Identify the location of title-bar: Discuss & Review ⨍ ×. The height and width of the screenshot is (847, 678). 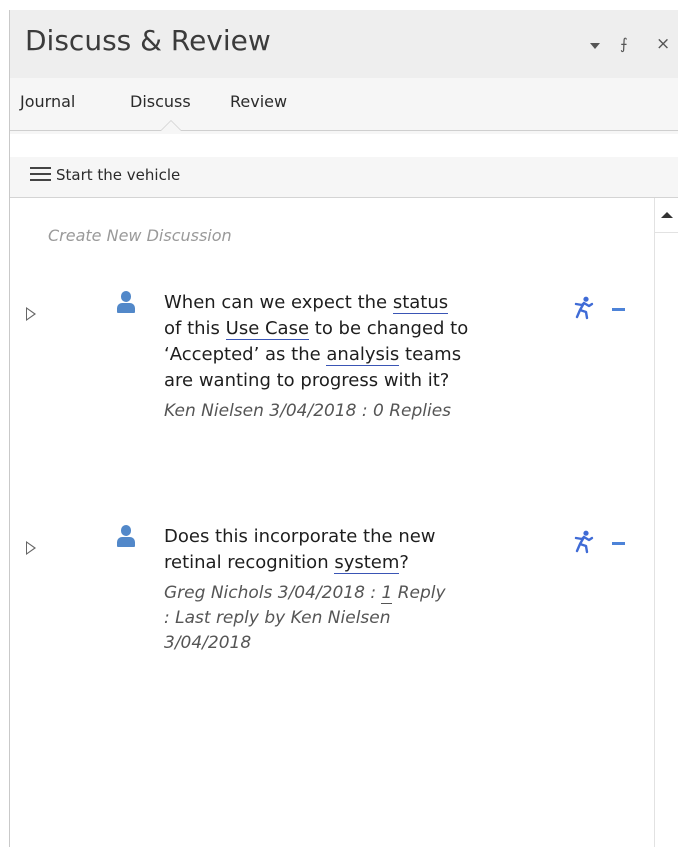
(344, 44).